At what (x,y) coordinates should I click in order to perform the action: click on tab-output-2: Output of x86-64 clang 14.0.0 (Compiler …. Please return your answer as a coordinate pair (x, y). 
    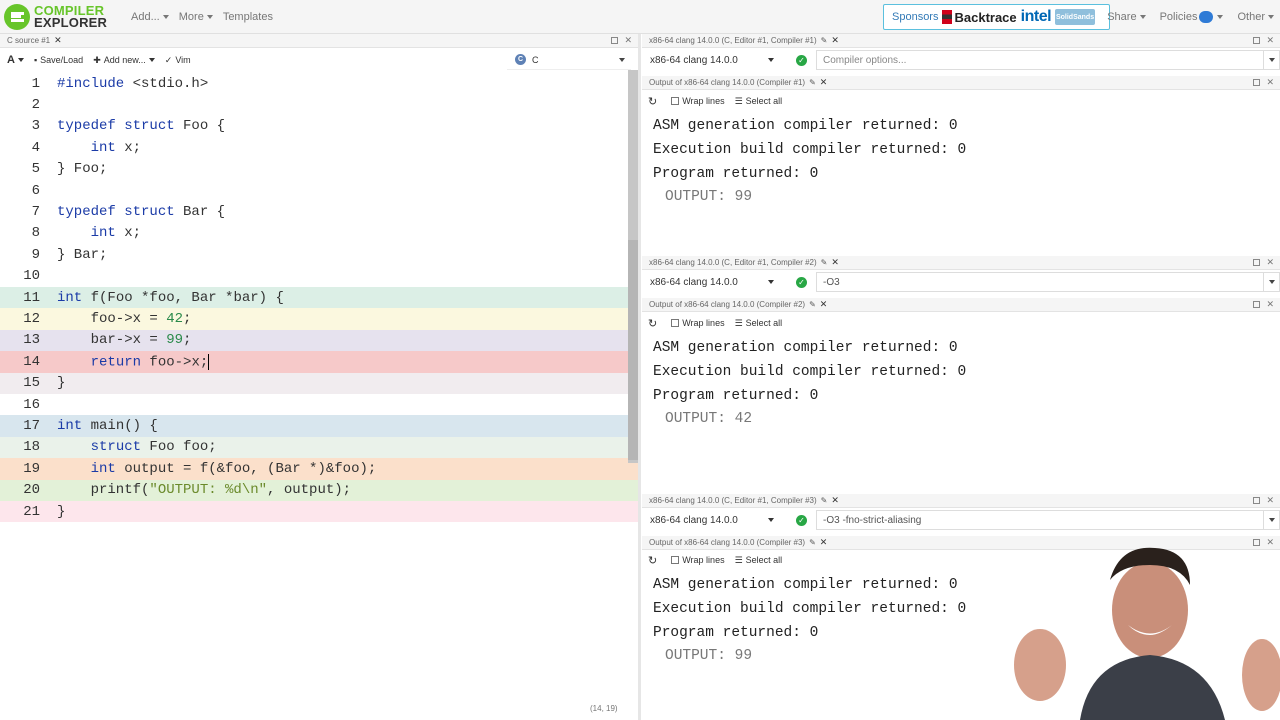
    Looking at the image, I should click on (738, 304).